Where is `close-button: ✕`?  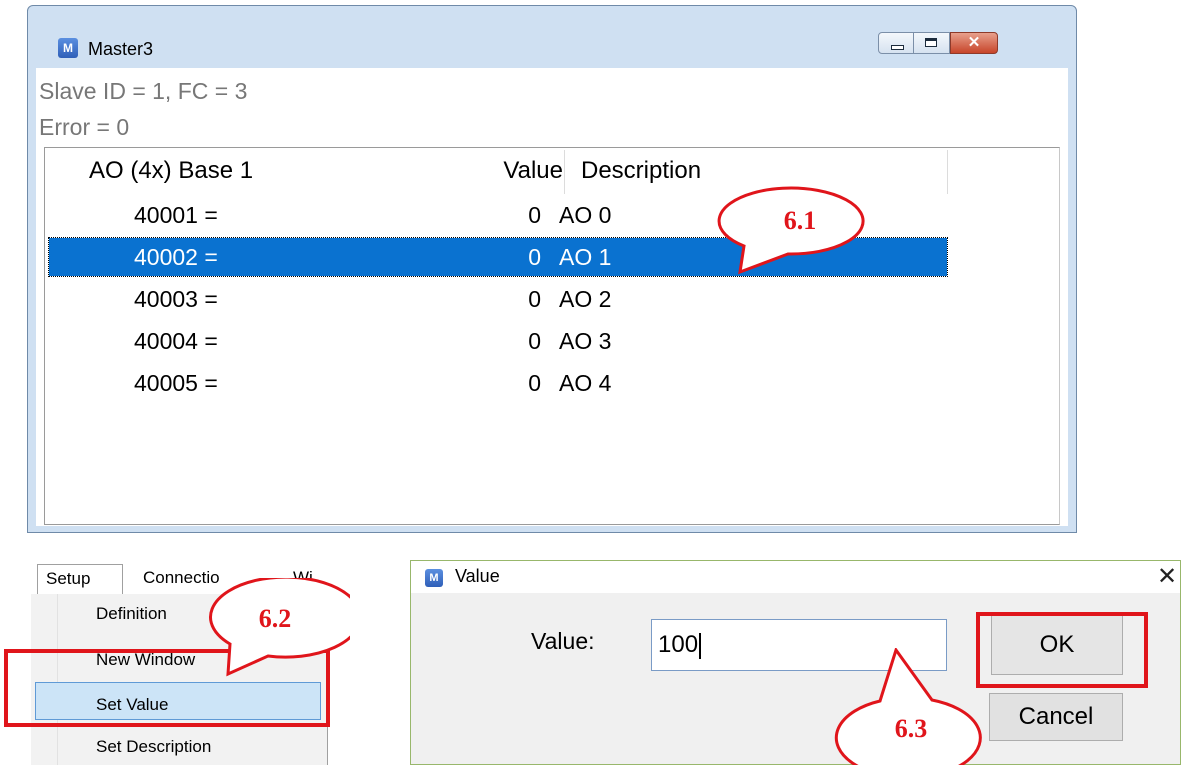
close-button: ✕ is located at coordinates (974, 43).